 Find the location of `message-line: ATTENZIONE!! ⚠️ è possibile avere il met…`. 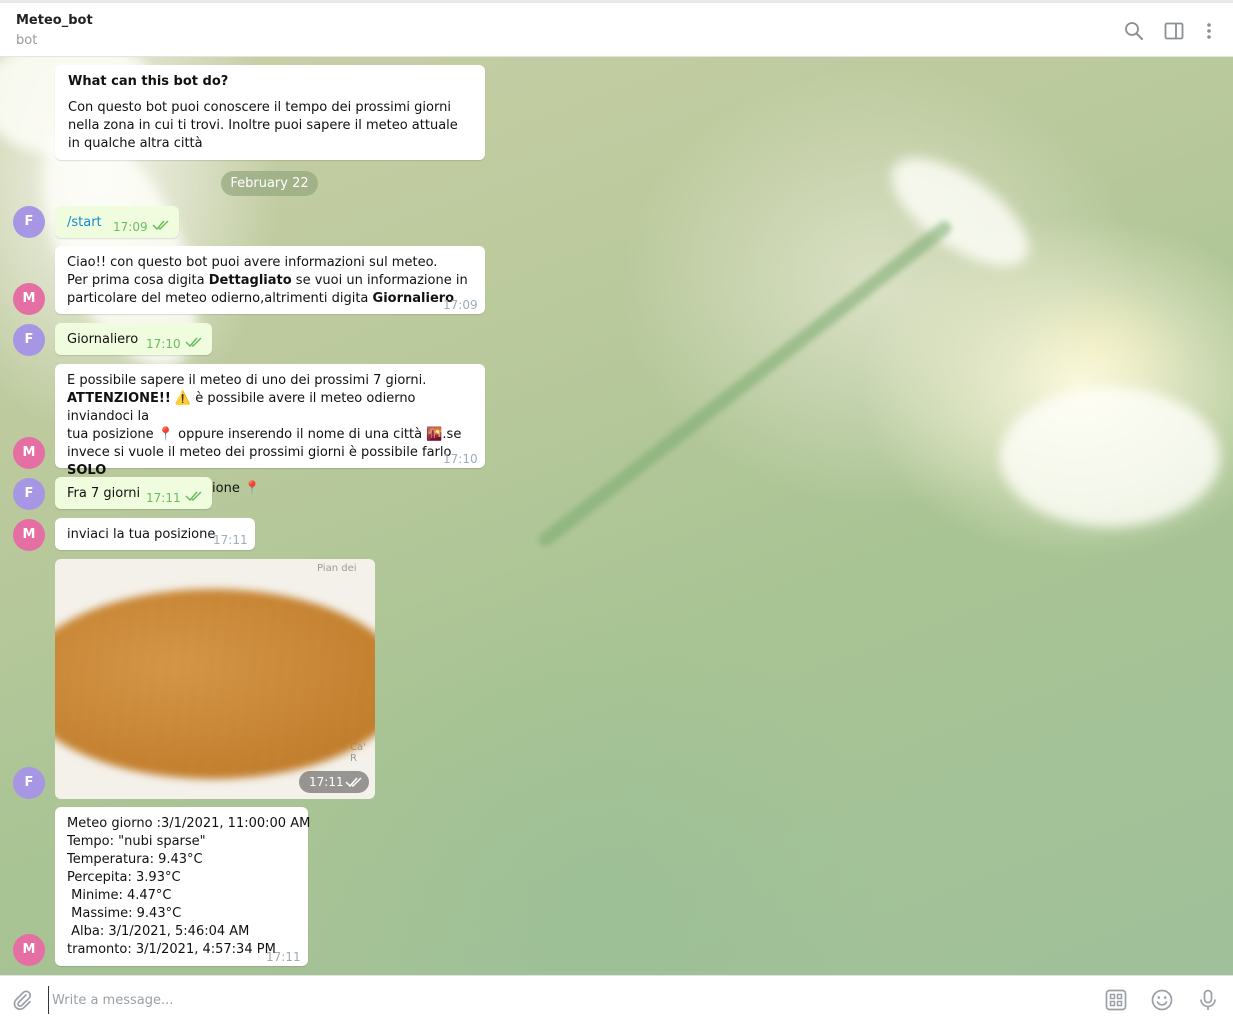

message-line: ATTENZIONE!! ⚠️ è possibile avere il met… is located at coordinates (241, 407).